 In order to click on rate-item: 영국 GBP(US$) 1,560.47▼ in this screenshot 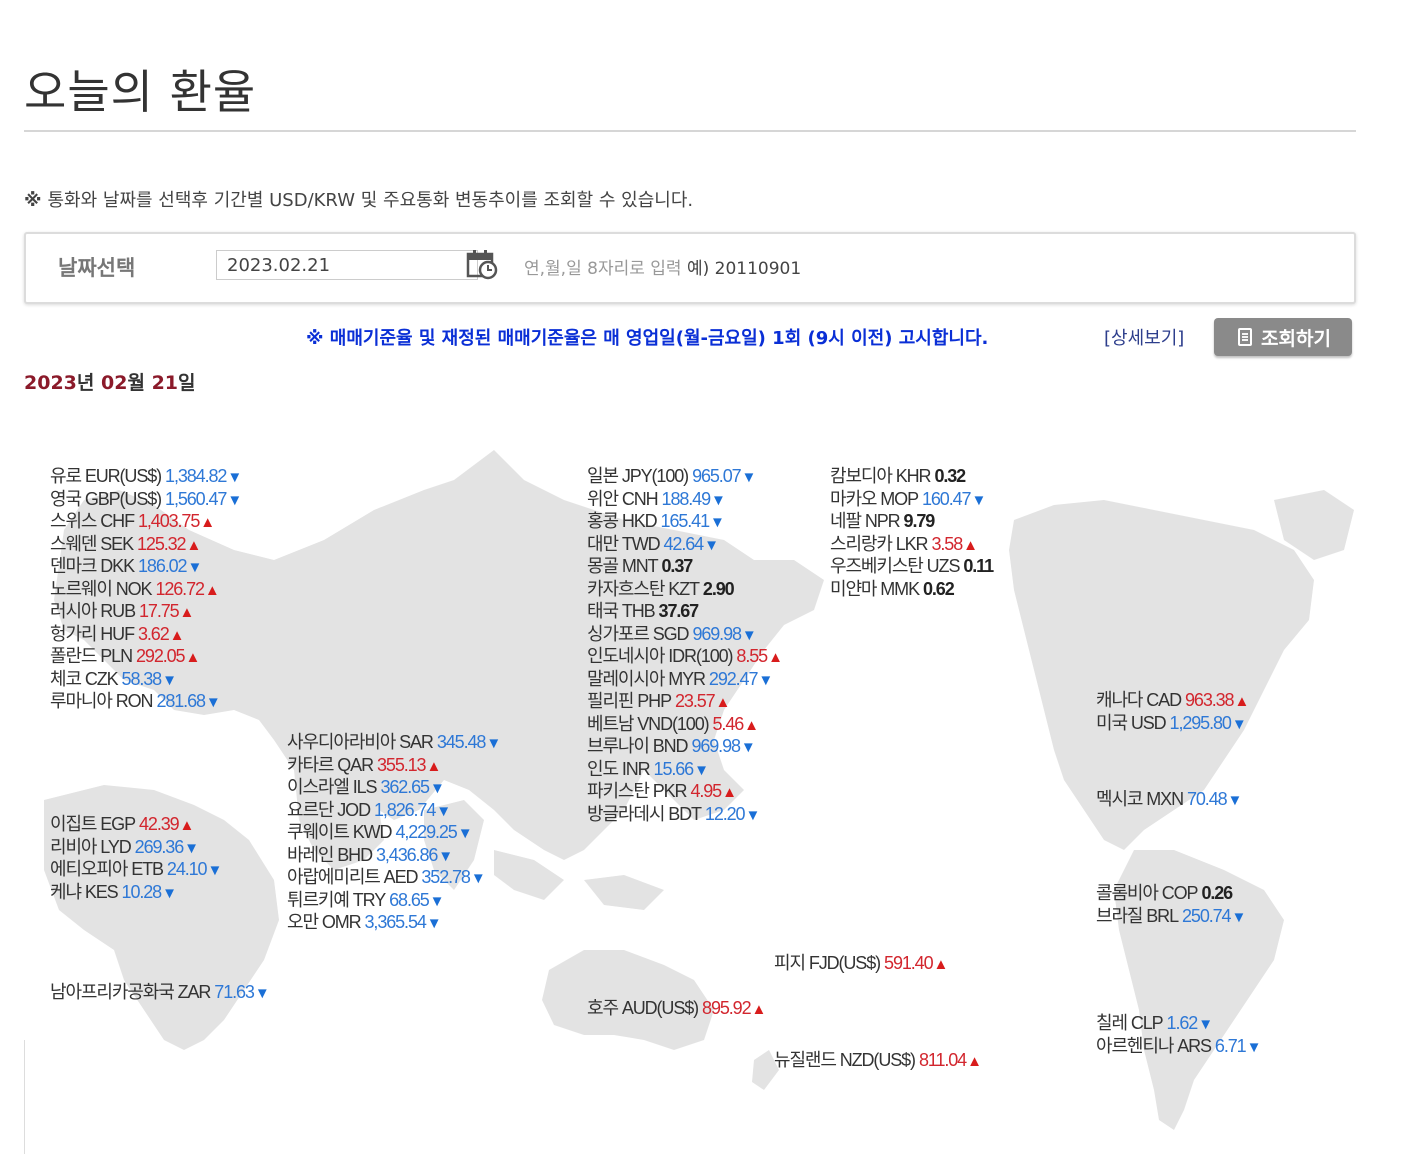, I will do `click(146, 500)`.